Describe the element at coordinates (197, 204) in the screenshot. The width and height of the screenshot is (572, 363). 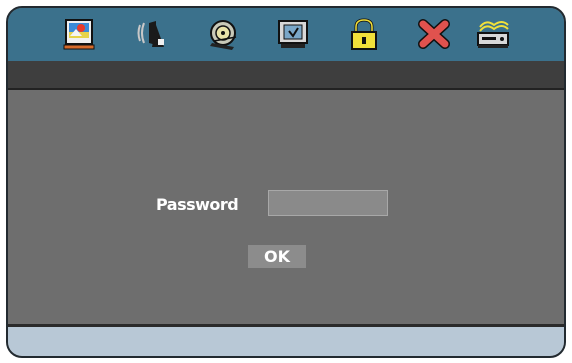
I see `password-label: Password` at that location.